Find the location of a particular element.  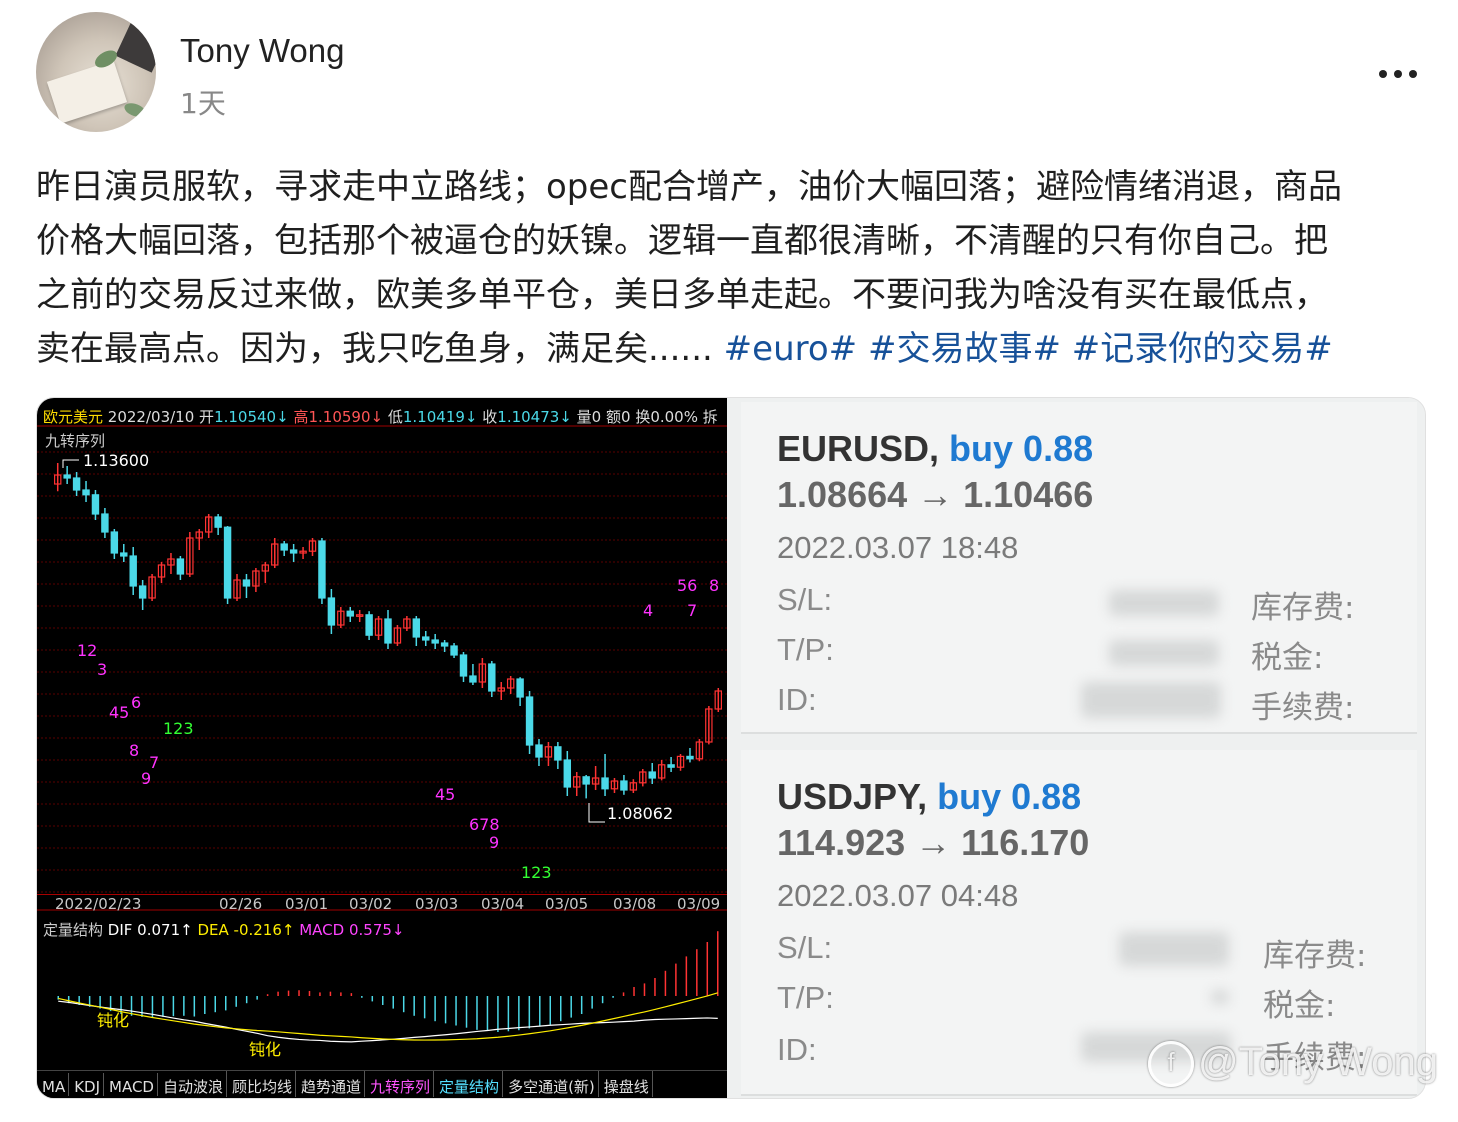

tab-quant-structure: 定量结构 is located at coordinates (469, 1084).